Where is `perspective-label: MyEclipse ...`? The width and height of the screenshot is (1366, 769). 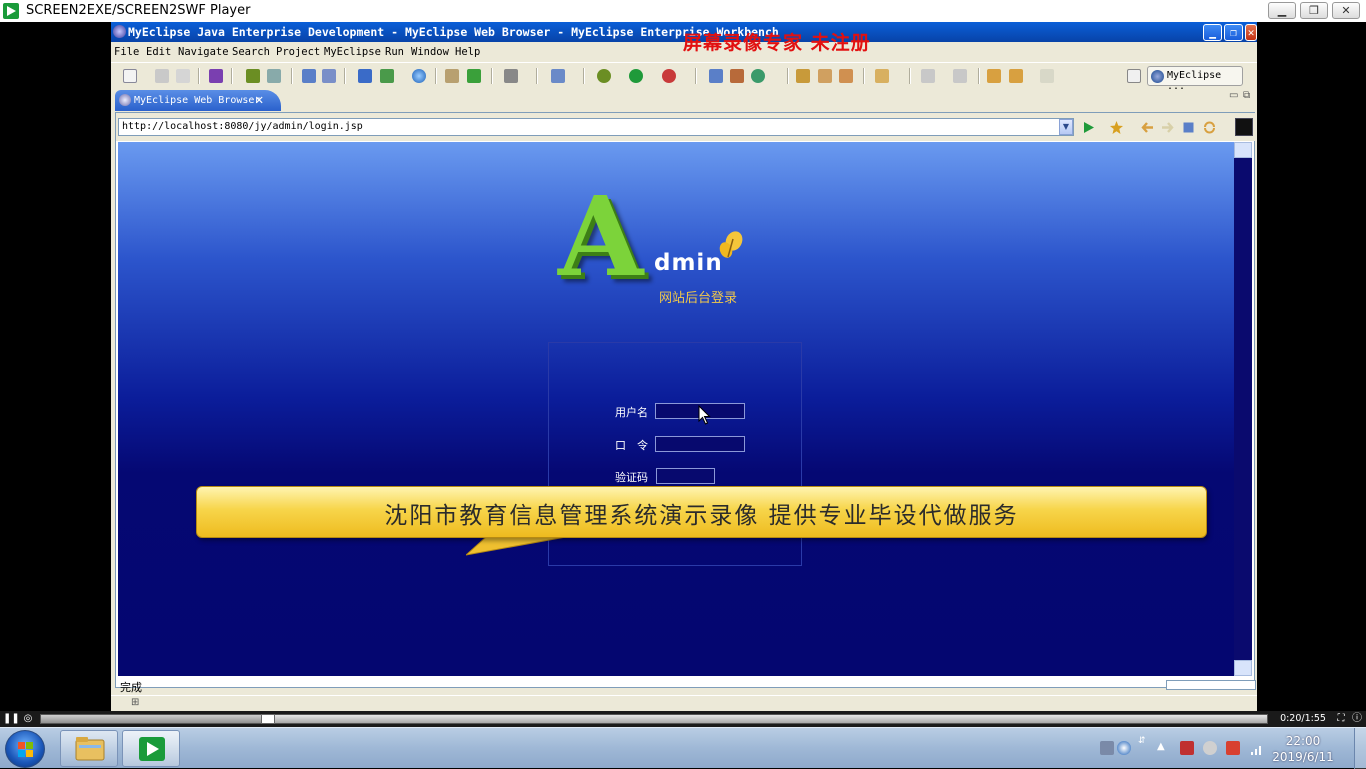
perspective-label: MyEclipse ... is located at coordinates (1194, 81).